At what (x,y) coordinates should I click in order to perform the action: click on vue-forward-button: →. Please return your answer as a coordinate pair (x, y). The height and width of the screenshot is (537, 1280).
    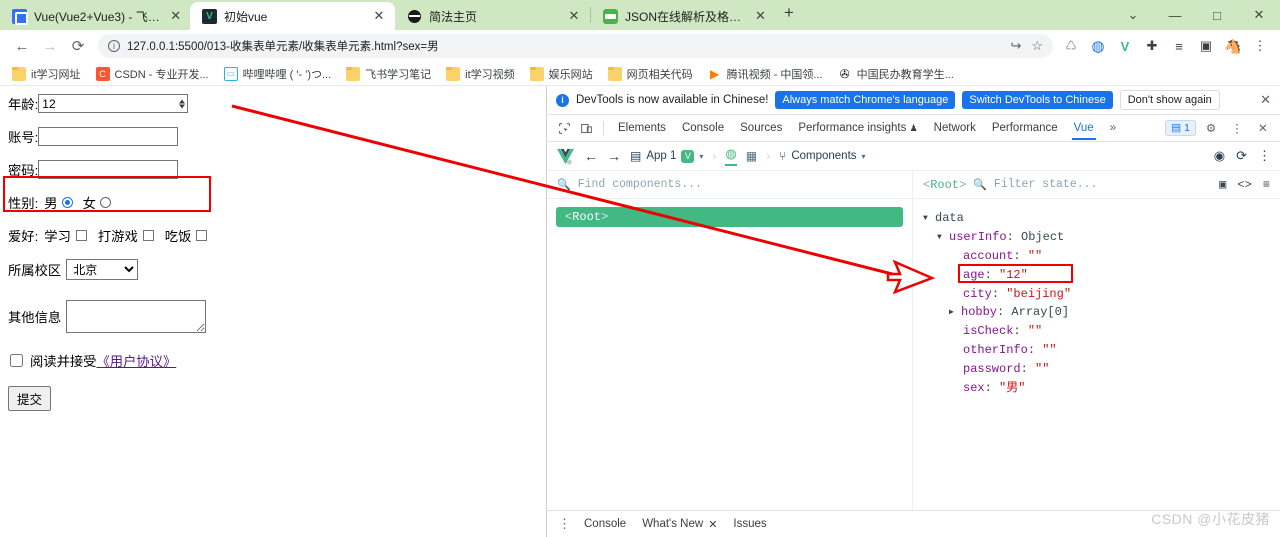
    Looking at the image, I should click on (614, 156).